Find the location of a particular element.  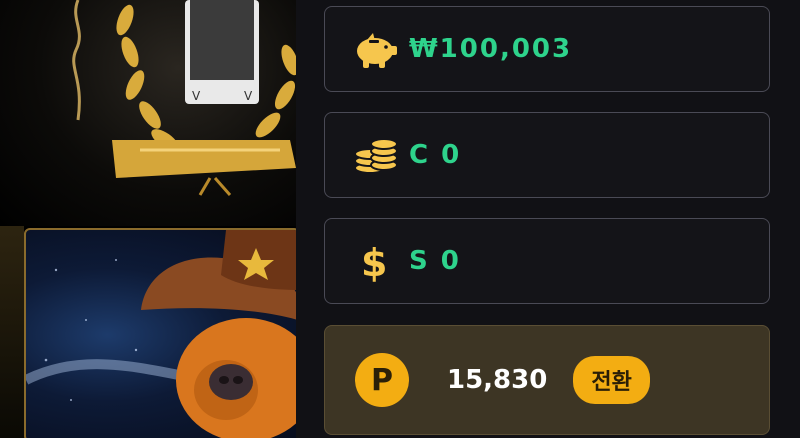

coin-balance-value: C 0 is located at coordinates (435, 155).